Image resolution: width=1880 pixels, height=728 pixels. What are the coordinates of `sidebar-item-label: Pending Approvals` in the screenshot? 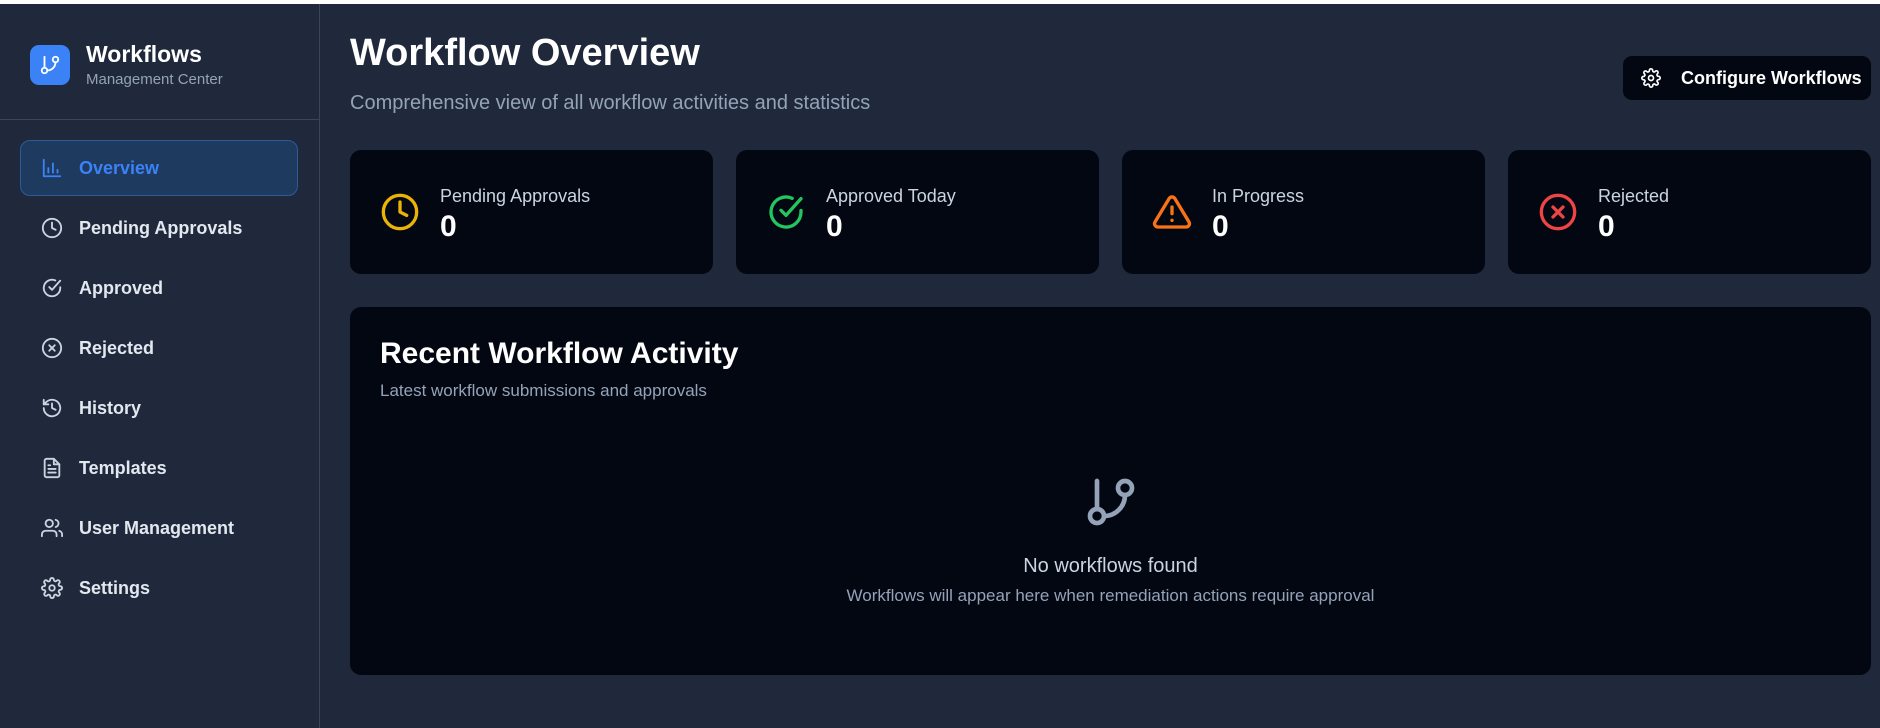 It's located at (161, 227).